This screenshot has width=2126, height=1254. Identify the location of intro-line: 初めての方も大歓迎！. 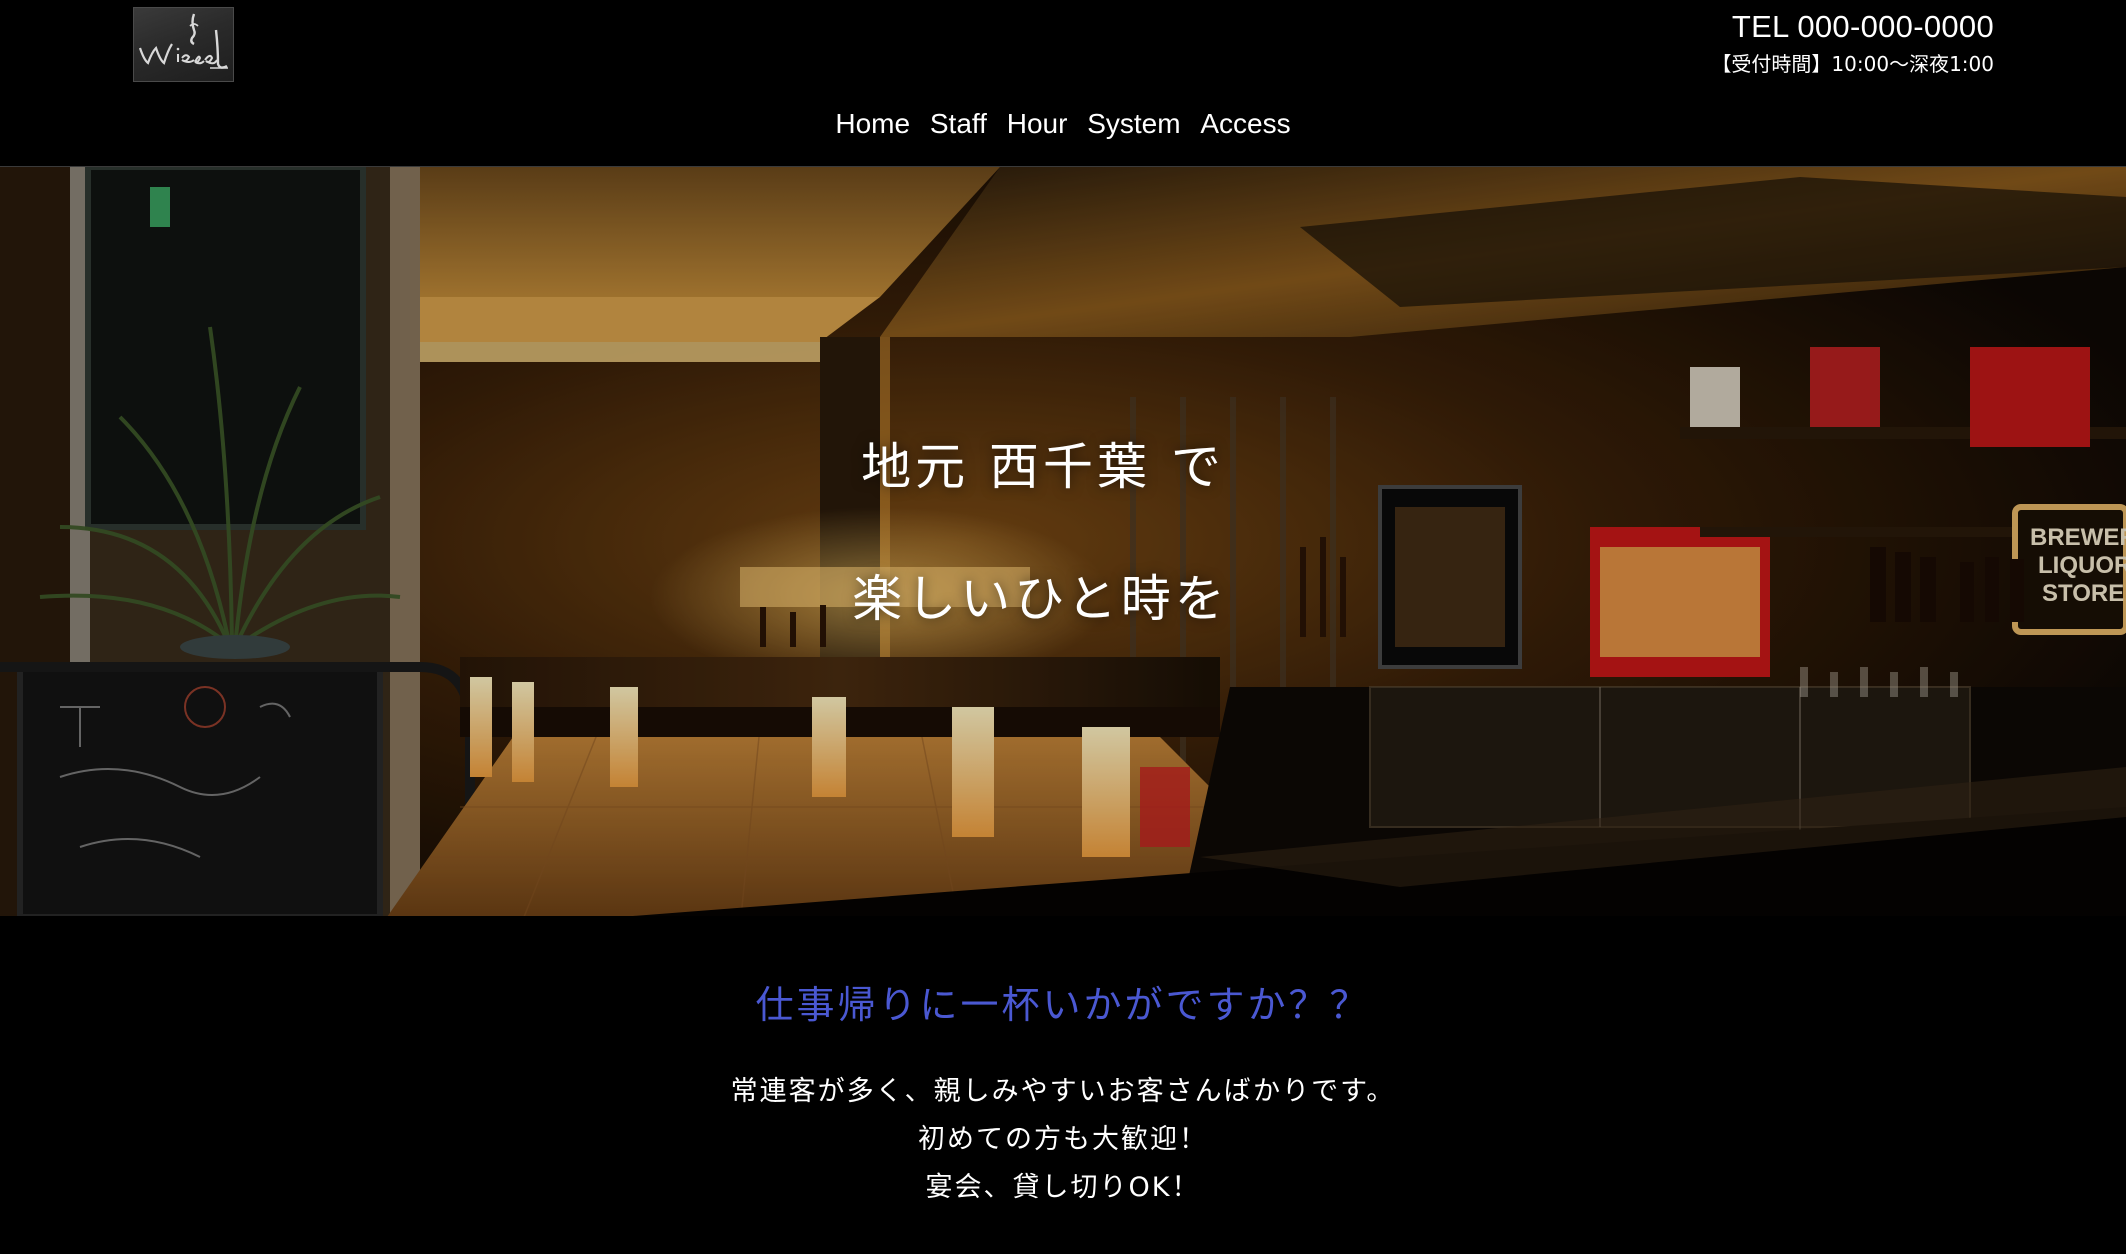
(1063, 1139).